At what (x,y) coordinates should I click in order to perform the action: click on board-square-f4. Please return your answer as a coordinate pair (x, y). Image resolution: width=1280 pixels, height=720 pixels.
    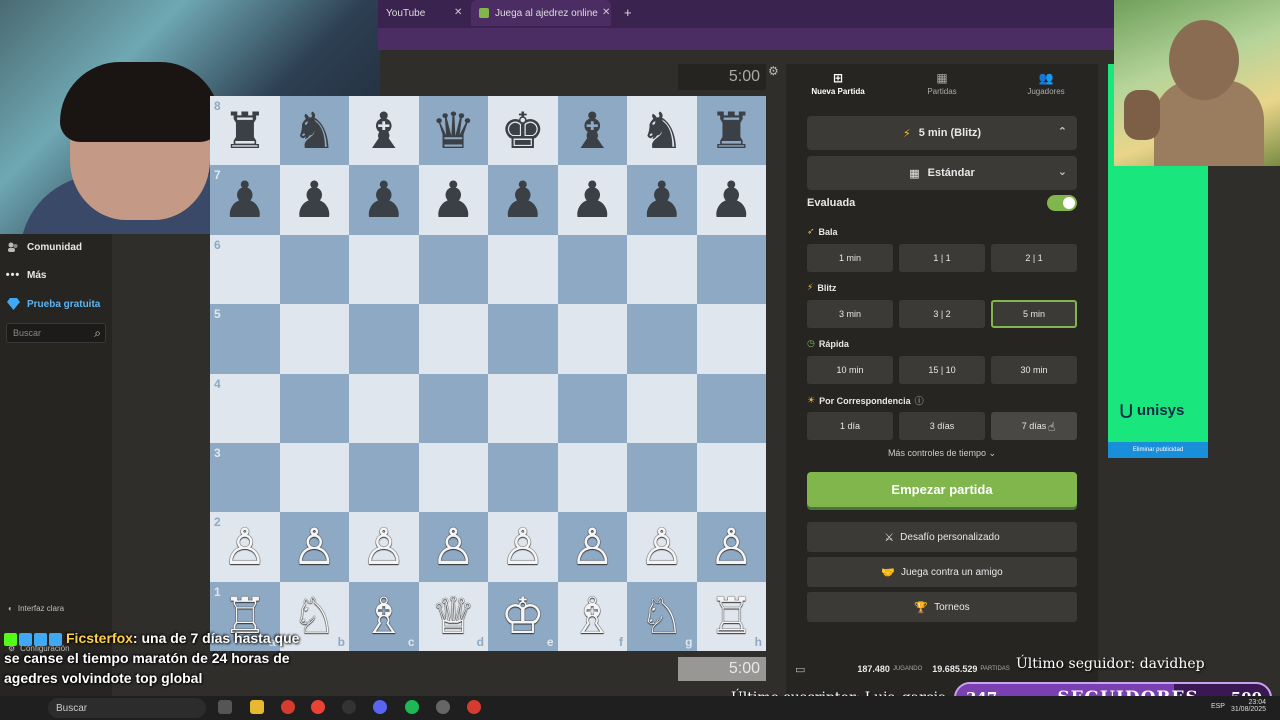
    Looking at the image, I should click on (592, 408).